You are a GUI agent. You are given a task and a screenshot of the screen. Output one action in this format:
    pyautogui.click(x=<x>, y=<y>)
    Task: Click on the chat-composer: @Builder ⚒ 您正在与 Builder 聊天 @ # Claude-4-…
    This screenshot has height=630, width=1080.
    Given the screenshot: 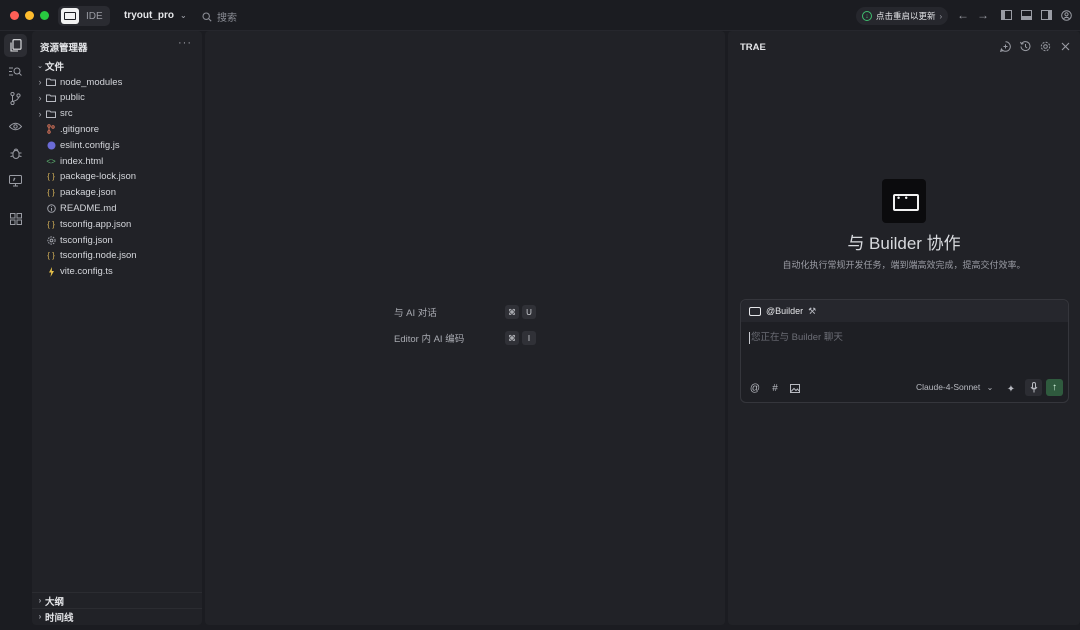 What is the action you would take?
    pyautogui.click(x=904, y=351)
    